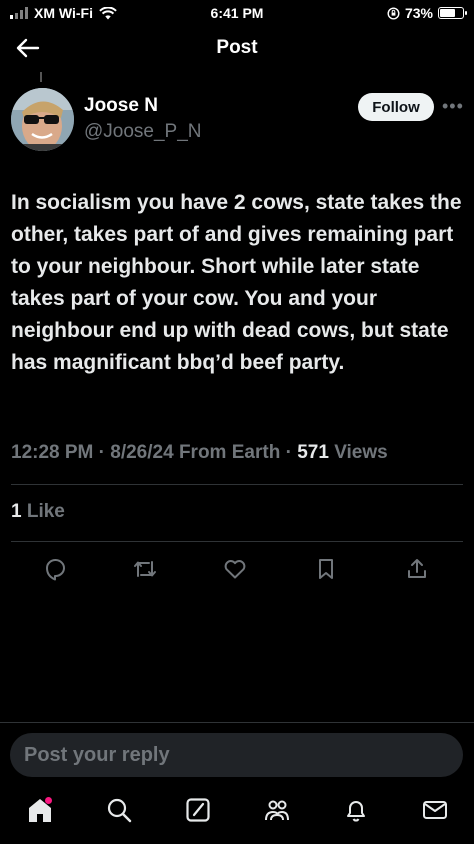 This screenshot has height=844, width=474. What do you see at coordinates (16, 511) in the screenshot?
I see `likes-count: 1` at bounding box center [16, 511].